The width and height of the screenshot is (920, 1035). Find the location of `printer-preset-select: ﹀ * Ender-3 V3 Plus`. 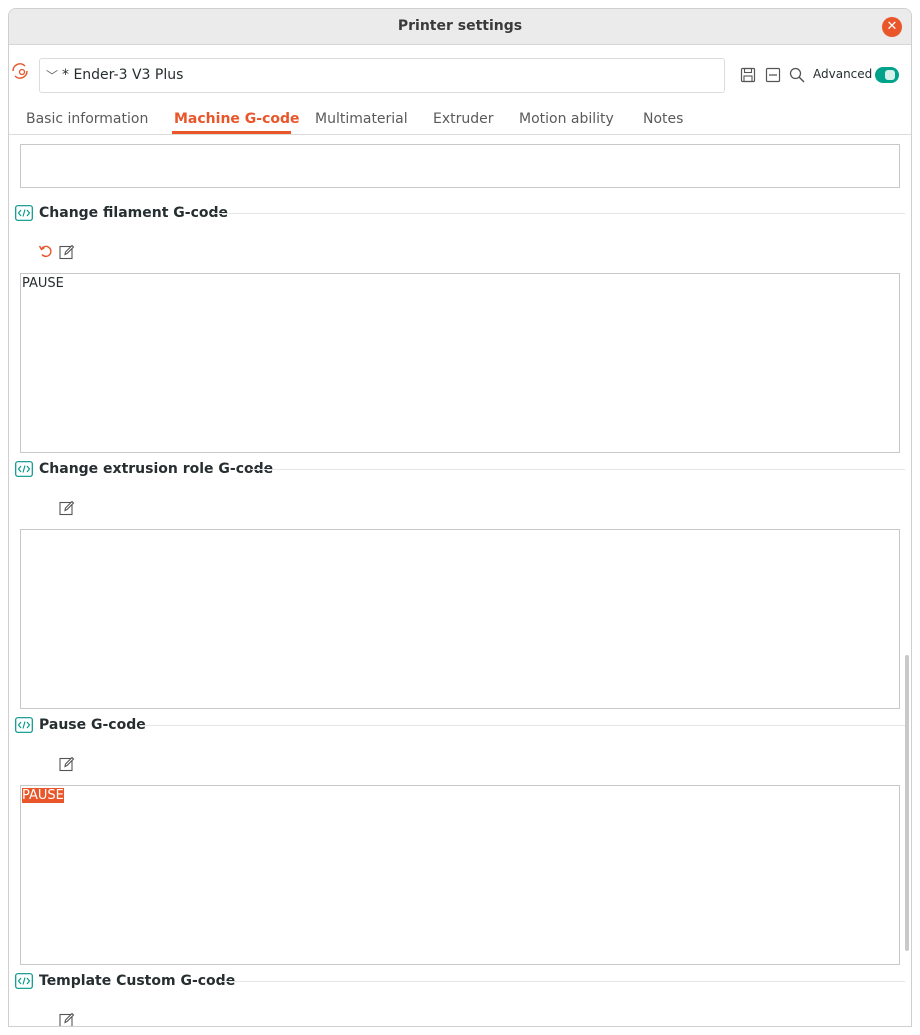

printer-preset-select: ﹀ * Ender-3 V3 Plus is located at coordinates (382, 75).